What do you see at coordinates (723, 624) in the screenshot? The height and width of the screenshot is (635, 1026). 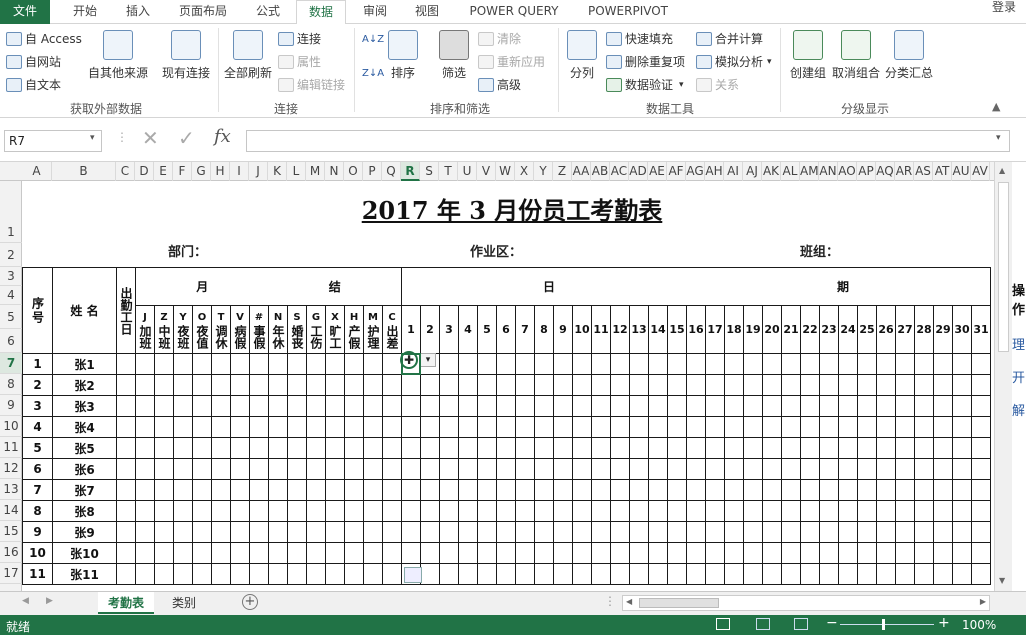 I see `normal-view-icon` at bounding box center [723, 624].